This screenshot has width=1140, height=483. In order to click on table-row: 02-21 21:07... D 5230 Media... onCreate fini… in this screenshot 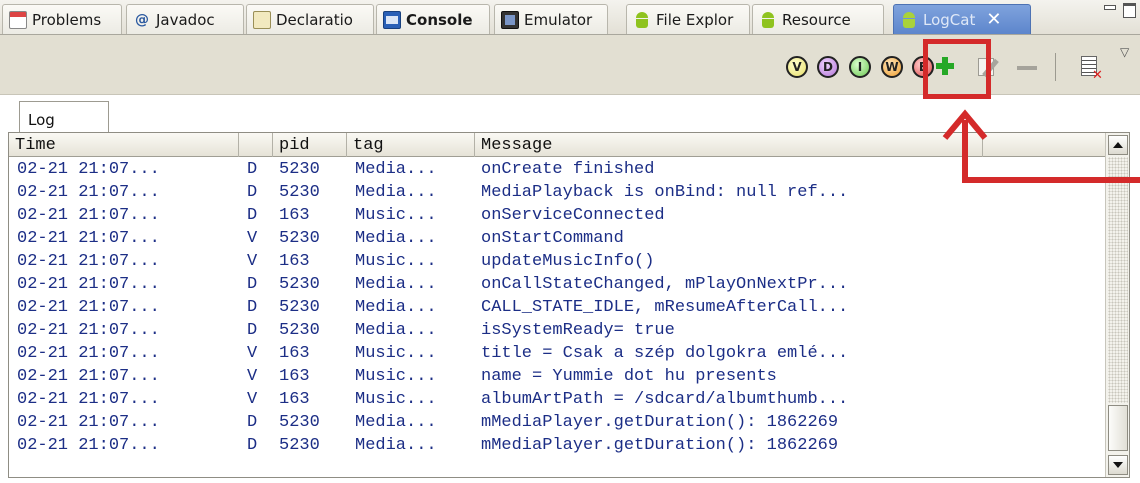, I will do `click(557, 169)`.